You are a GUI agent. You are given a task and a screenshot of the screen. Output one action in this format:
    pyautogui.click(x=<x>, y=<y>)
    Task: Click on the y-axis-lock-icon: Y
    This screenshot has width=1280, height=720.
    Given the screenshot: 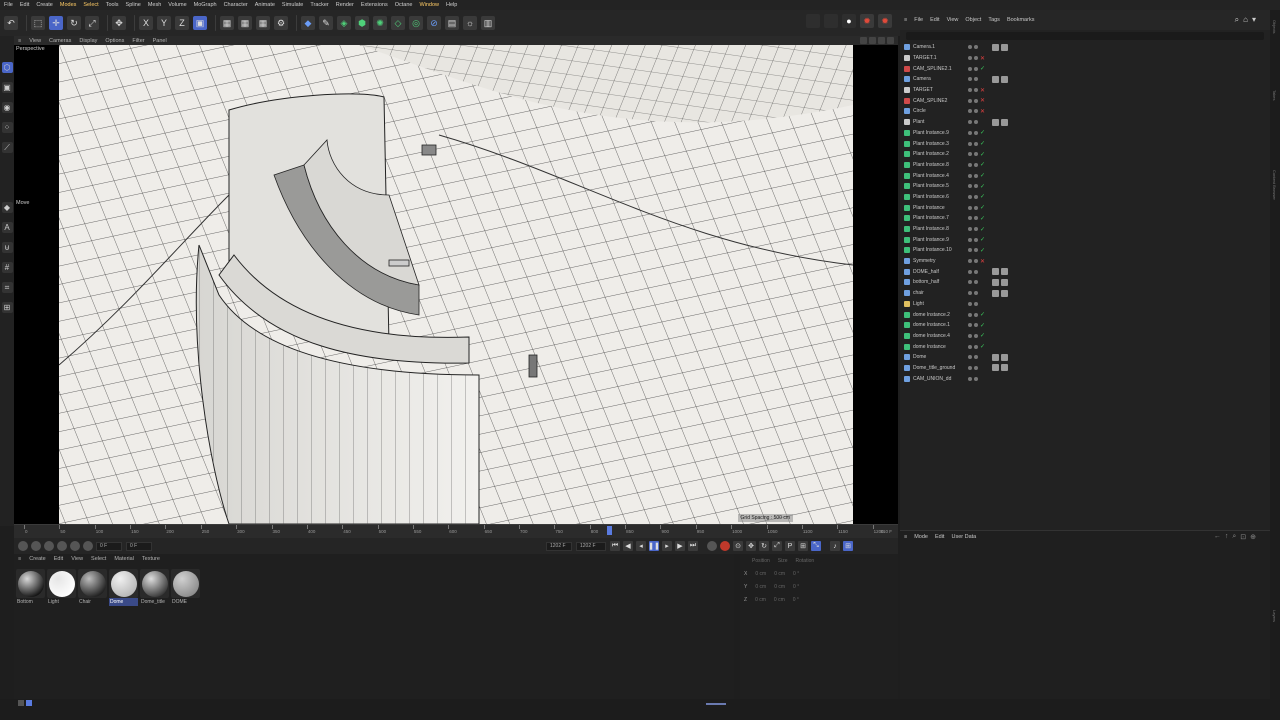 What is the action you would take?
    pyautogui.click(x=164, y=23)
    